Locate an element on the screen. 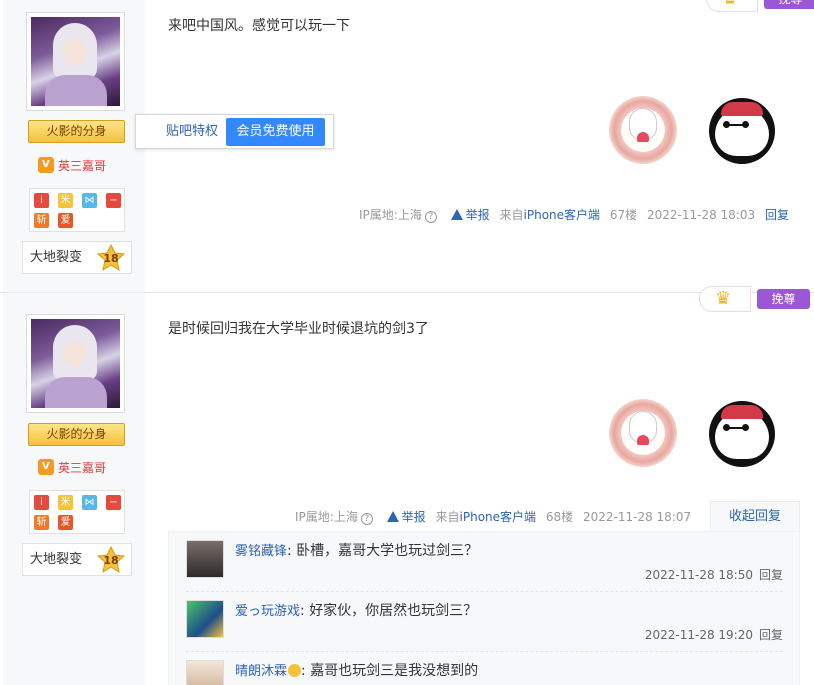  reply-meta: 2022-11-28 18:50 回复 is located at coordinates (714, 574).